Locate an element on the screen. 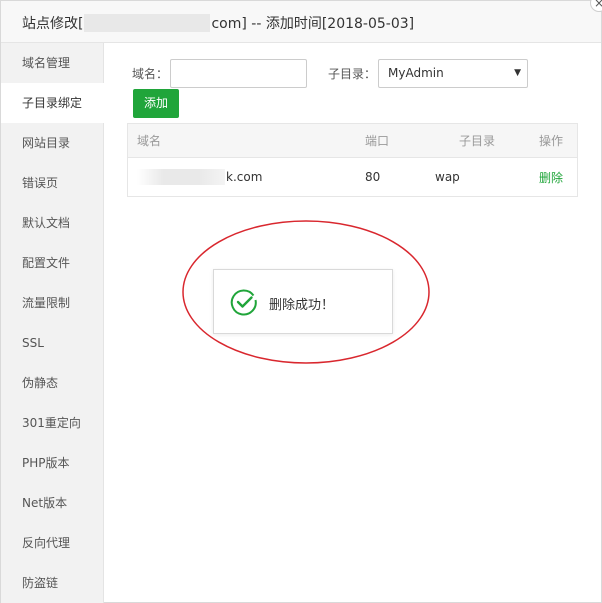 Image resolution: width=602 pixels, height=603 pixels. add-button: 添加 is located at coordinates (156, 103).